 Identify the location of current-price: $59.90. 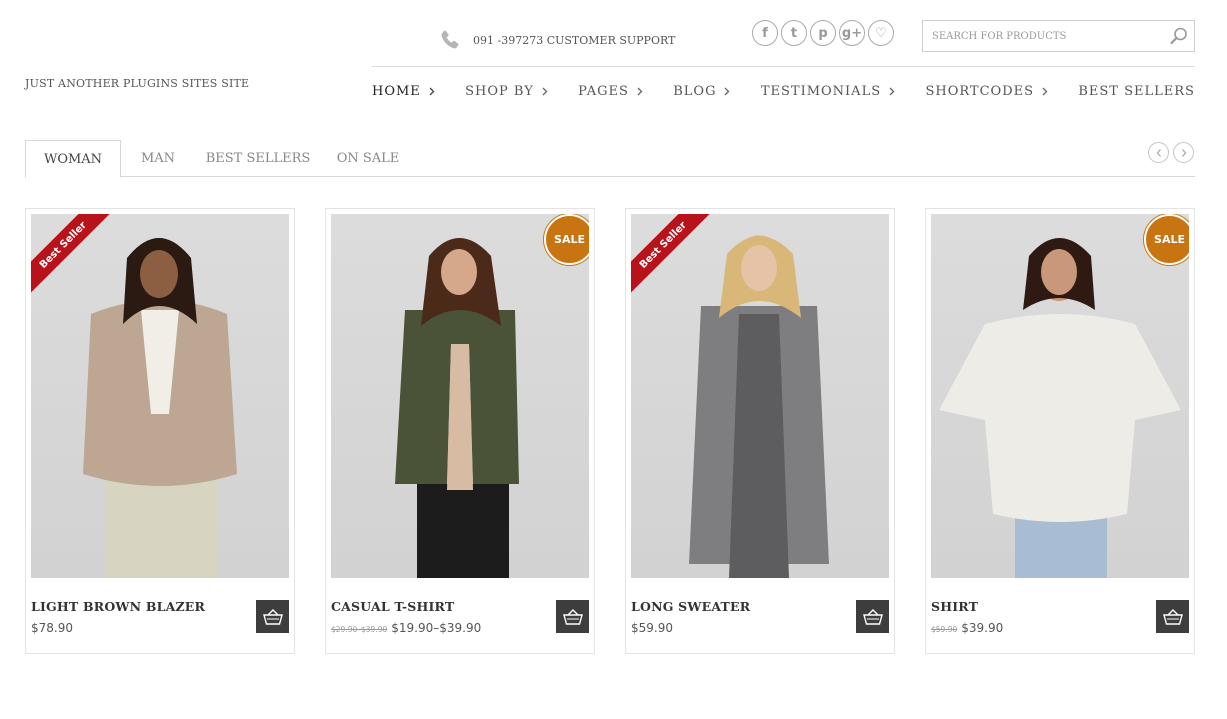
(652, 628).